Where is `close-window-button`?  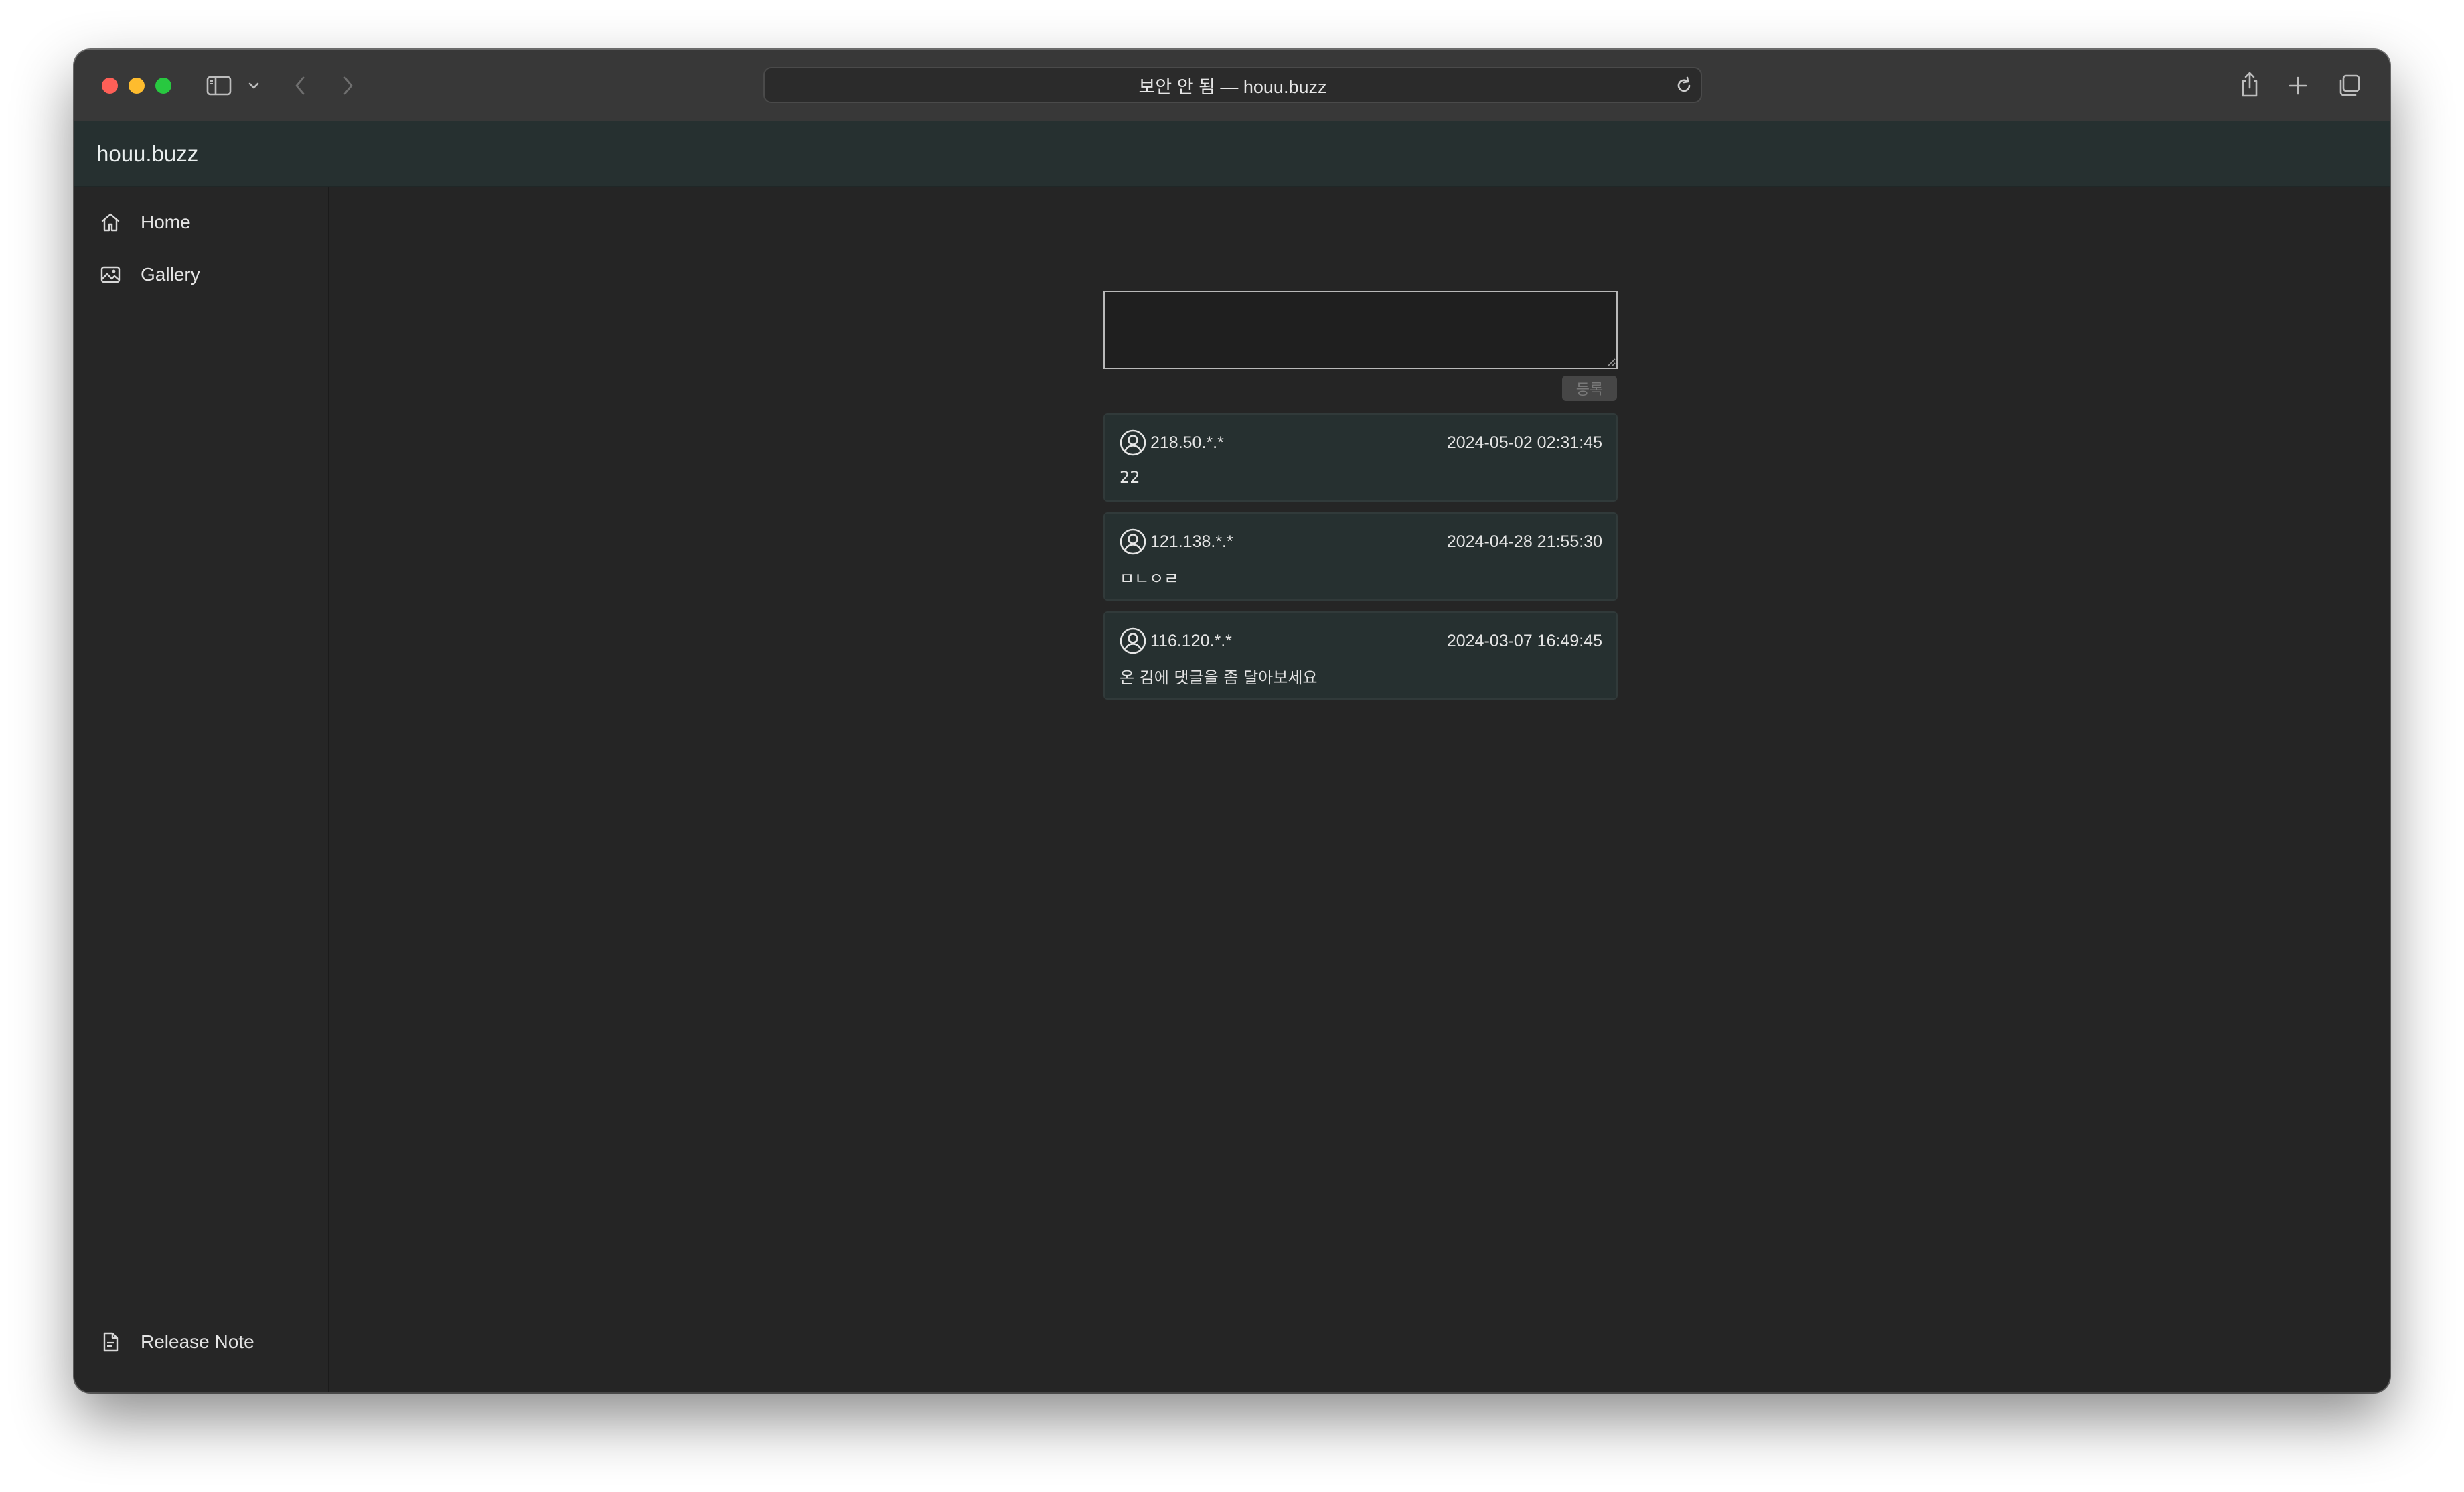
close-window-button is located at coordinates (110, 86).